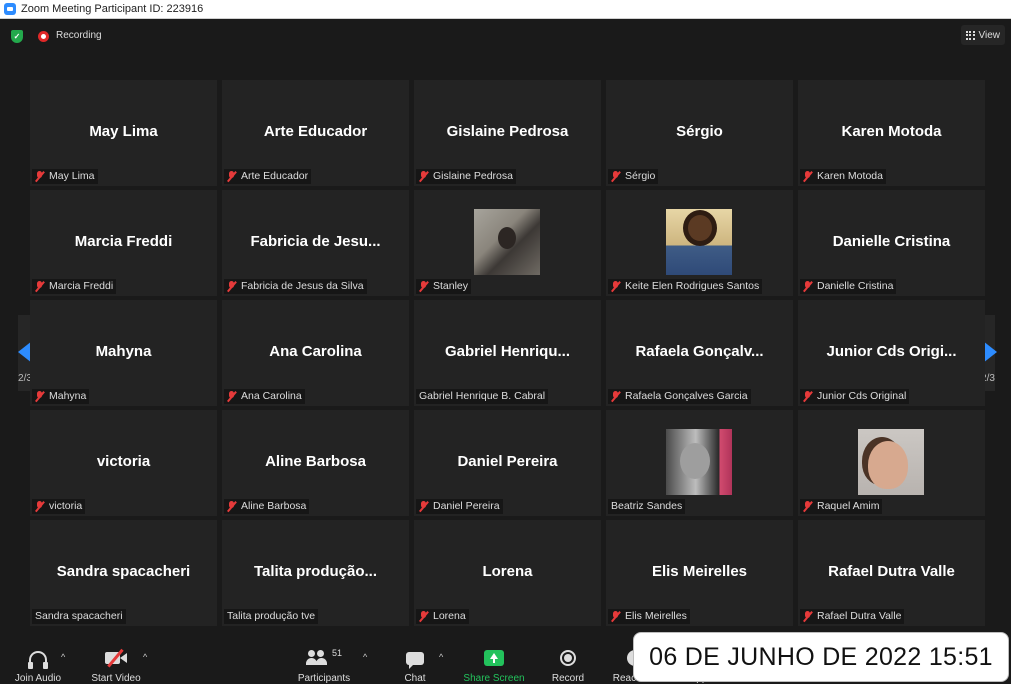 The width and height of the screenshot is (1011, 684). I want to click on participant-display-name: Daniel Pereira, so click(507, 461).